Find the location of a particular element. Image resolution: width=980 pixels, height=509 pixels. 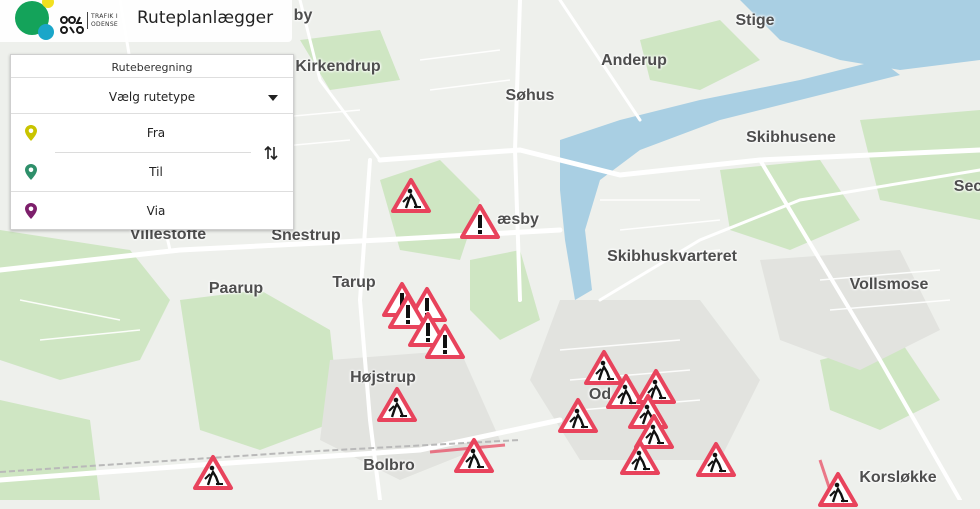

route-type-label: Vælg rutetype is located at coordinates (152, 97).